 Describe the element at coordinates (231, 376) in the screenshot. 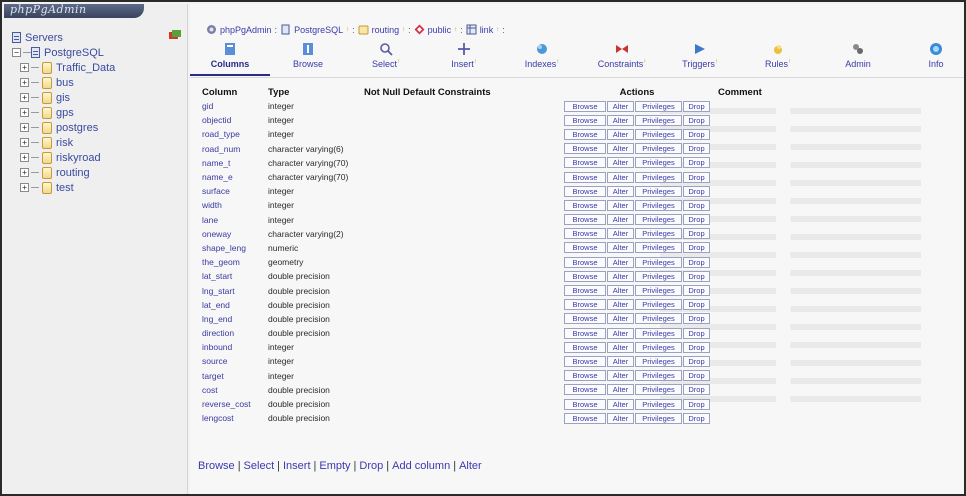

I see `column-name: target` at that location.